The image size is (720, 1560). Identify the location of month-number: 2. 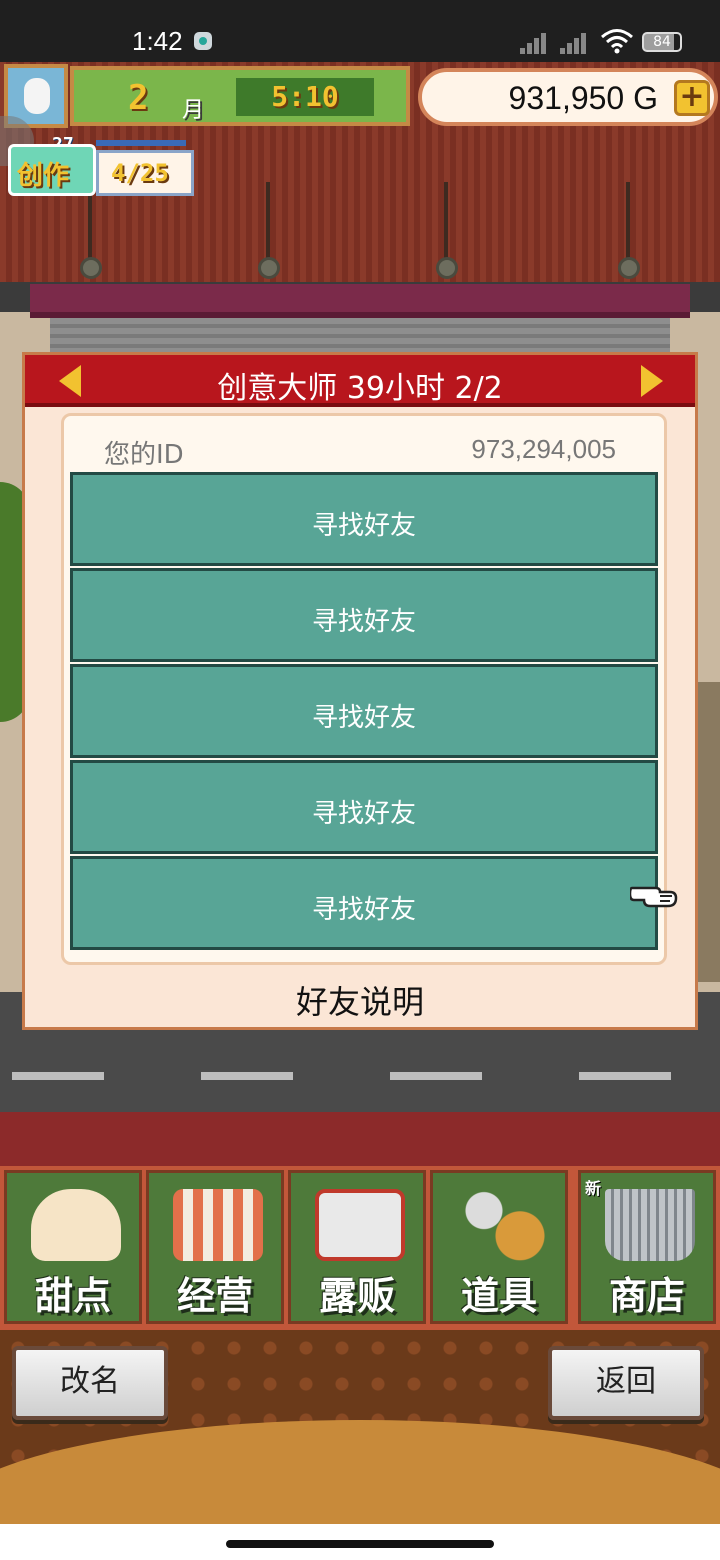
(138, 98).